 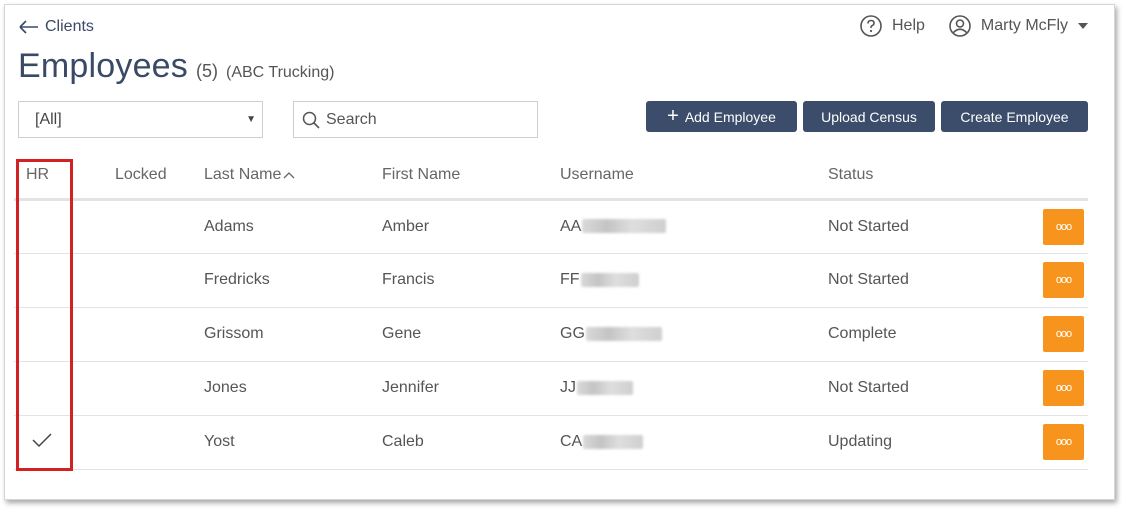 What do you see at coordinates (293, 388) in the screenshot?
I see `last-name-cell: Jones` at bounding box center [293, 388].